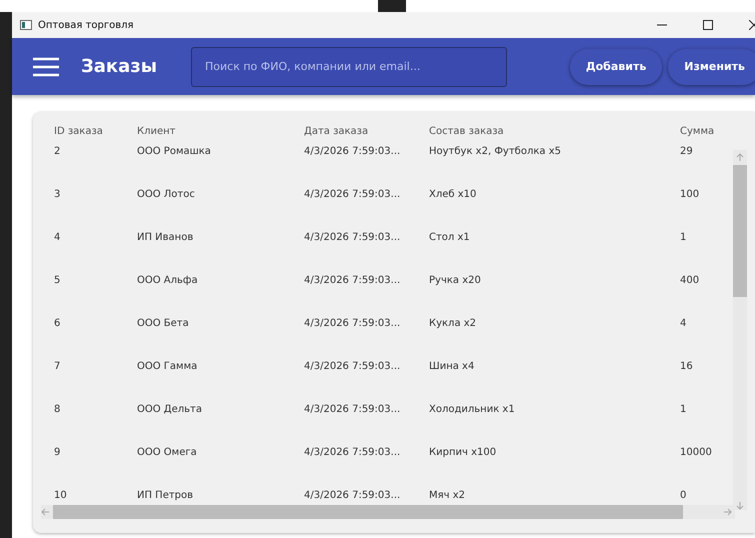 Image resolution: width=755 pixels, height=538 pixels. What do you see at coordinates (728, 512) in the screenshot?
I see `right-arrow-icon` at bounding box center [728, 512].